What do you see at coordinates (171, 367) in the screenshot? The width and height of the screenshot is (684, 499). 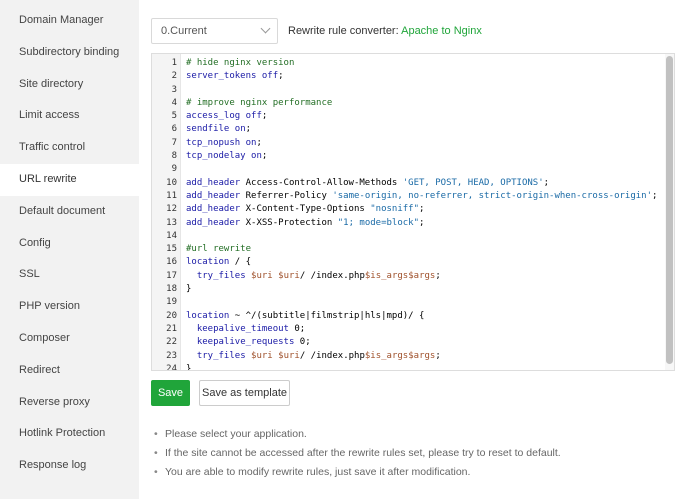 I see `line-number: 24` at bounding box center [171, 367].